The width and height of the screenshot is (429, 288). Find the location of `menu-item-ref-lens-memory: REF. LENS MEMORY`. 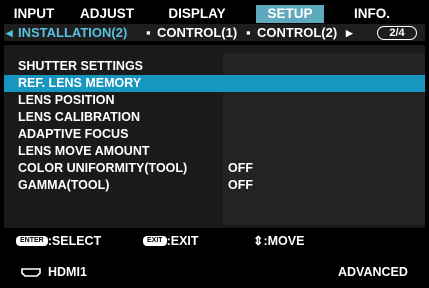

menu-item-ref-lens-memory: REF. LENS MEMORY is located at coordinates (214, 83).